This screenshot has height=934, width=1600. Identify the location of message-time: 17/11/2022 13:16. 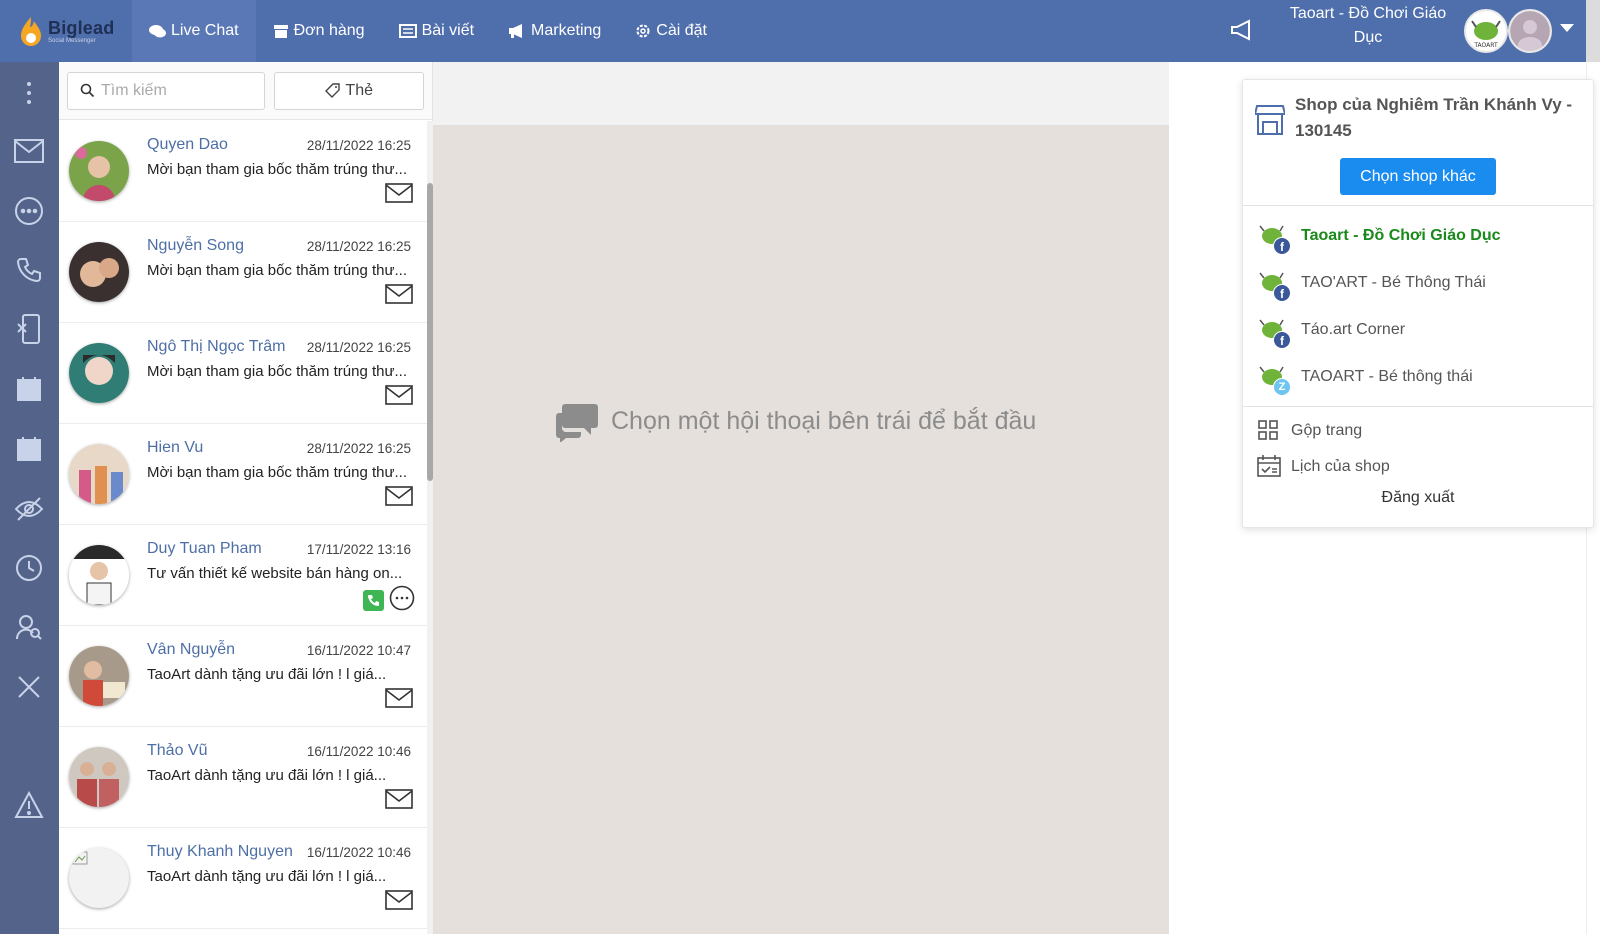
(358, 549).